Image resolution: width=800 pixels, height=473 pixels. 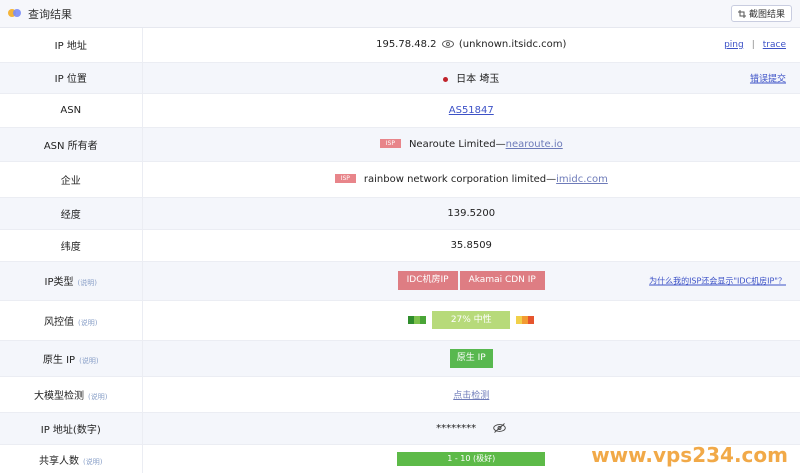 I want to click on shared-users-help-link: (说明), so click(x=92, y=462).